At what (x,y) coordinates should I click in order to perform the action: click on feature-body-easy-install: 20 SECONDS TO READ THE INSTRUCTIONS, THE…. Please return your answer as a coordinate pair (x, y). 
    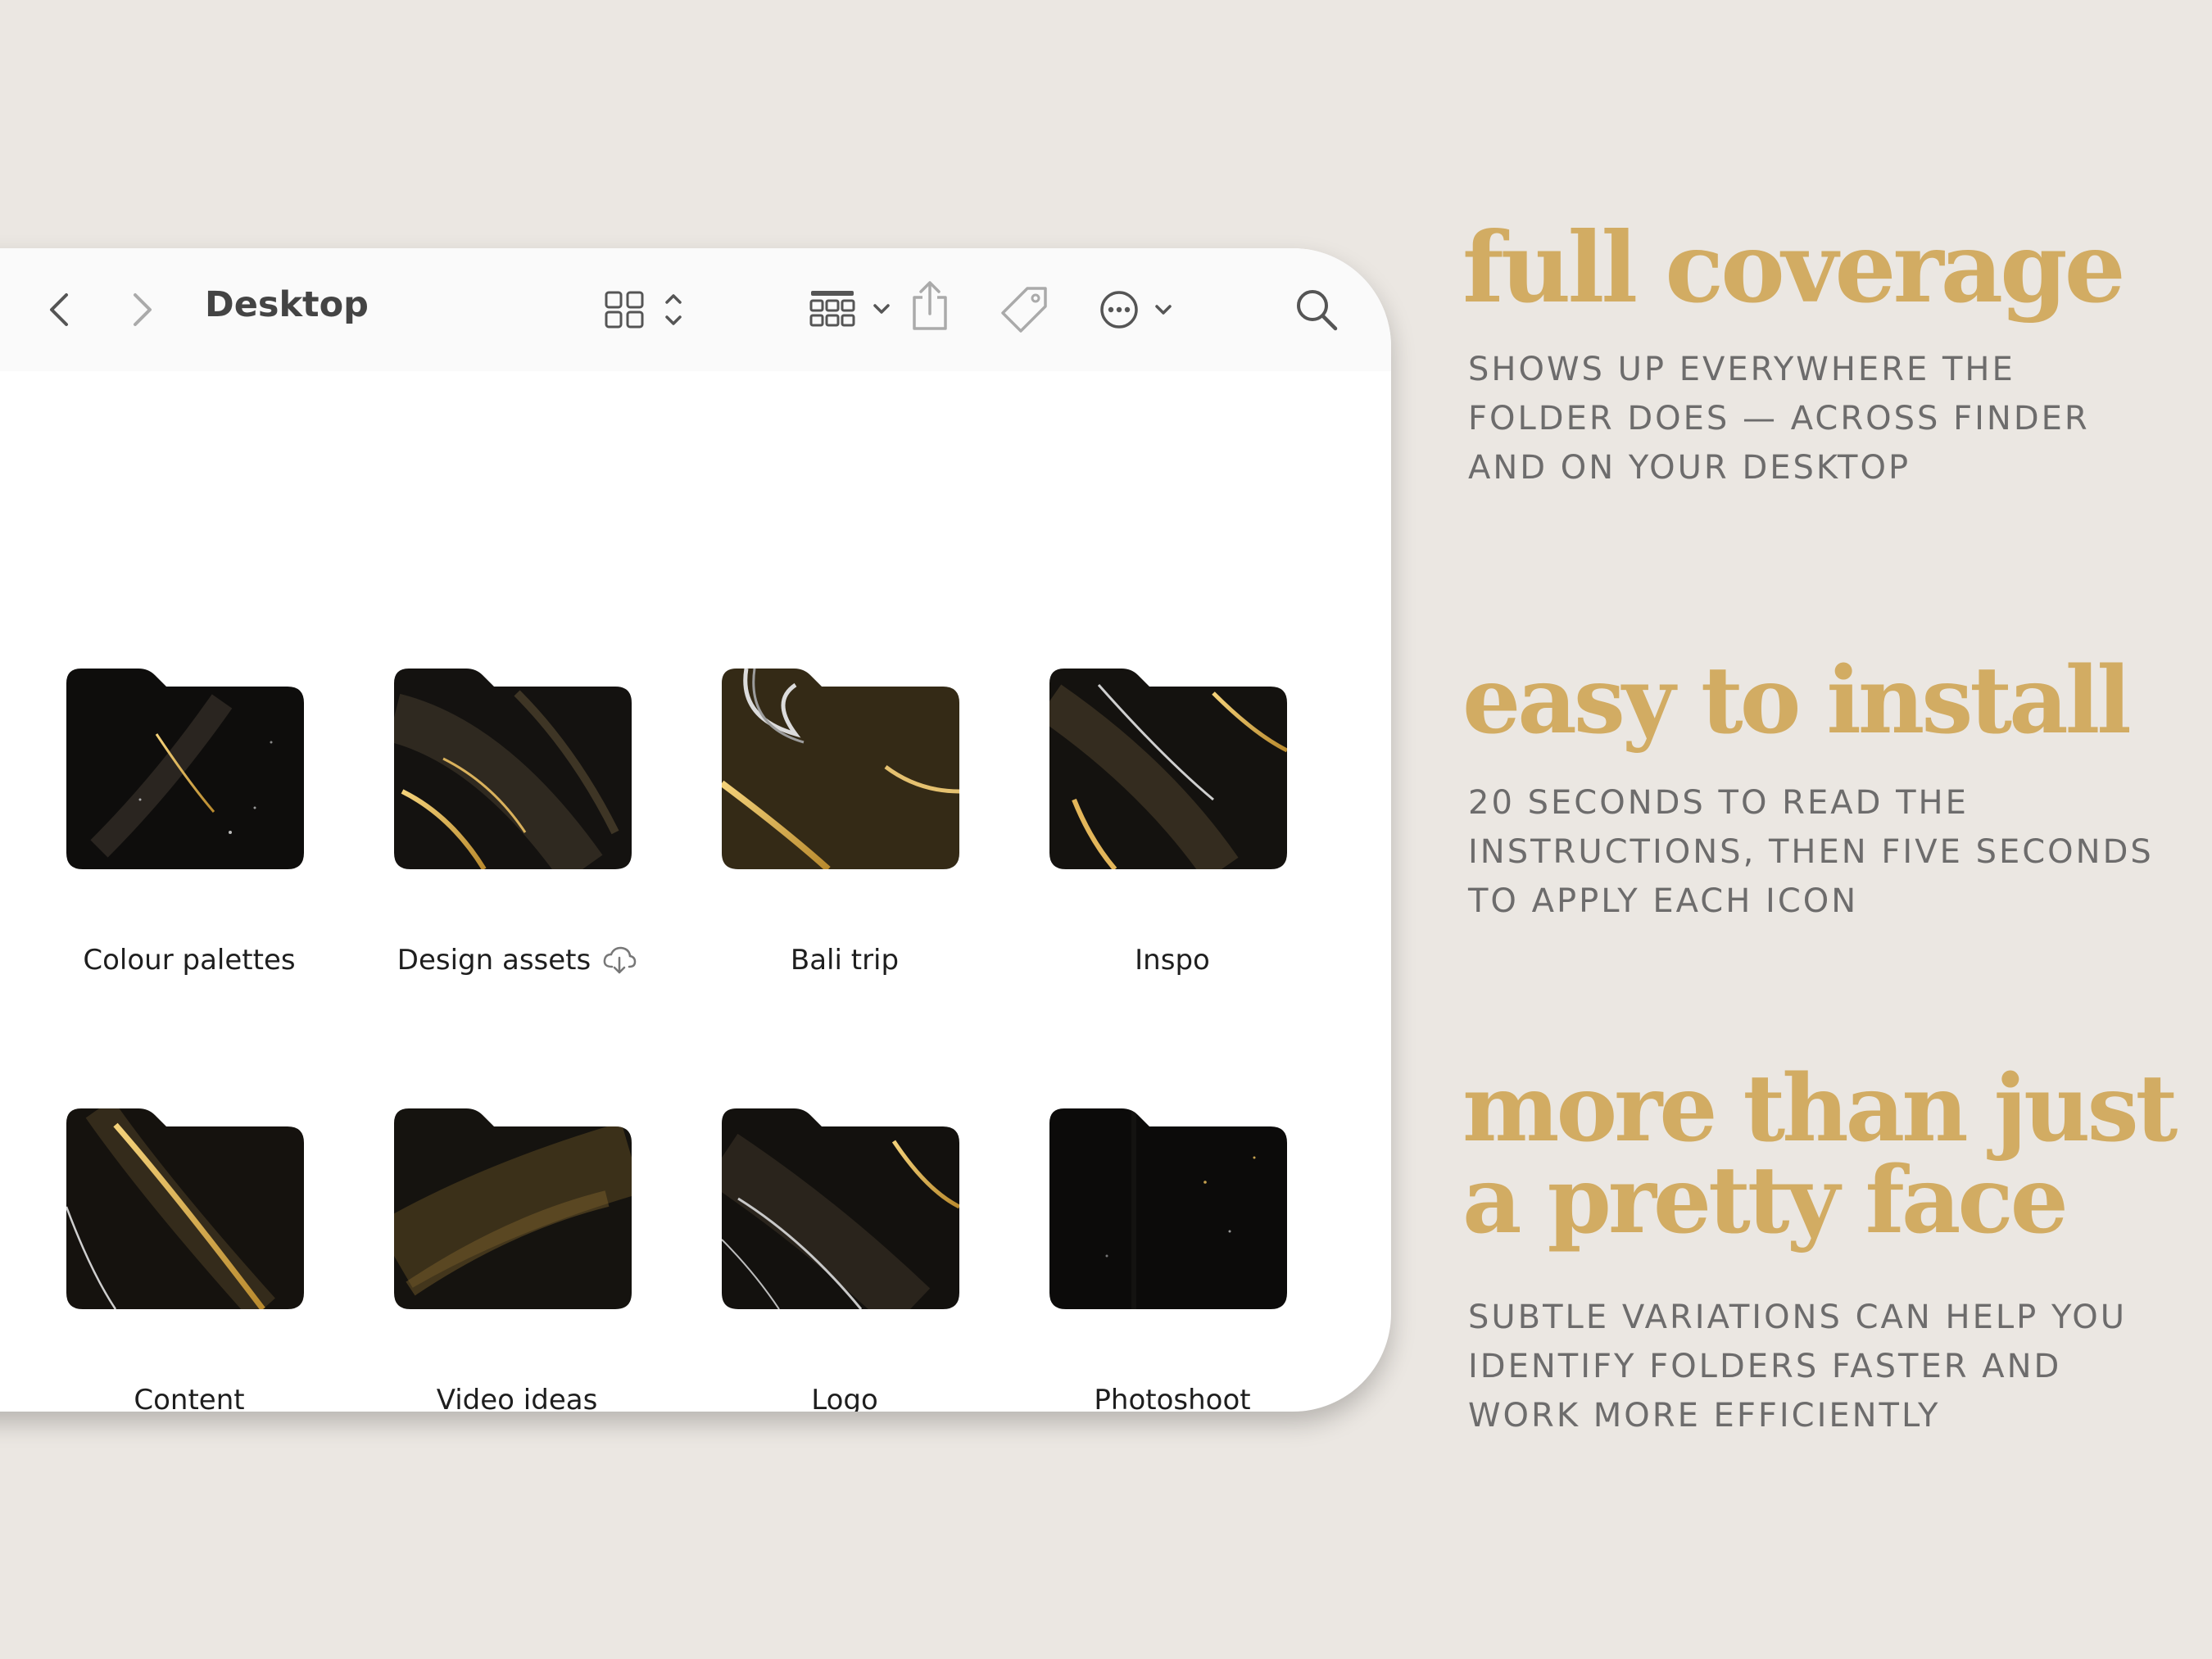
    Looking at the image, I should click on (1811, 852).